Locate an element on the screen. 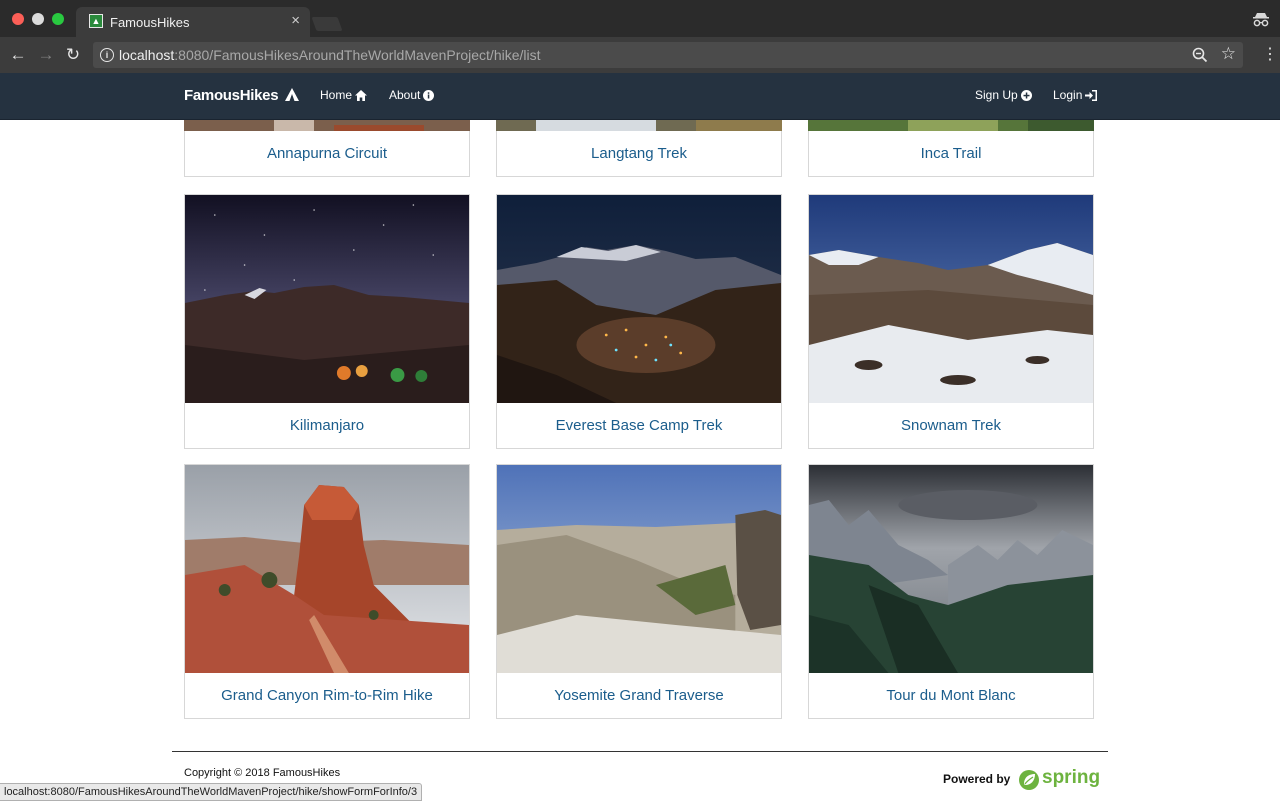  hike-title: Inca Trail is located at coordinates (951, 153).